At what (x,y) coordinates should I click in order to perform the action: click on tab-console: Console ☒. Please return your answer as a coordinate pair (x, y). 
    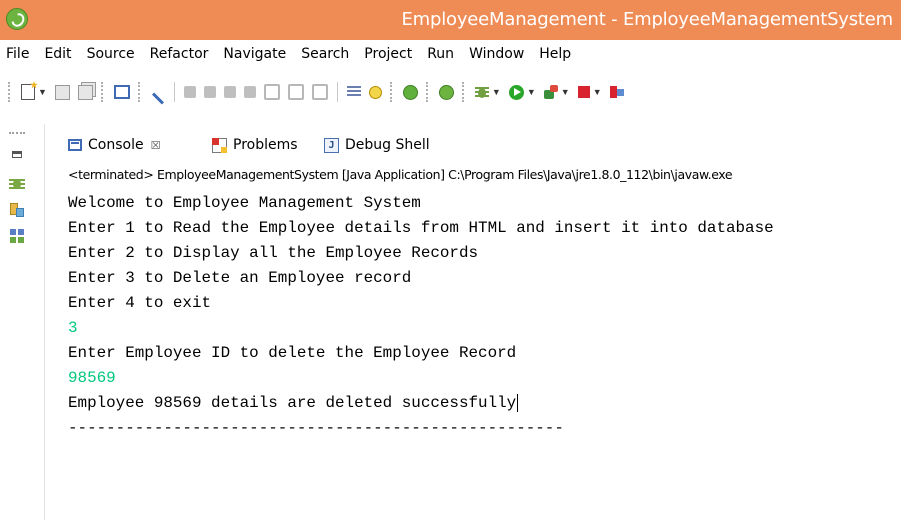
    Looking at the image, I should click on (114, 145).